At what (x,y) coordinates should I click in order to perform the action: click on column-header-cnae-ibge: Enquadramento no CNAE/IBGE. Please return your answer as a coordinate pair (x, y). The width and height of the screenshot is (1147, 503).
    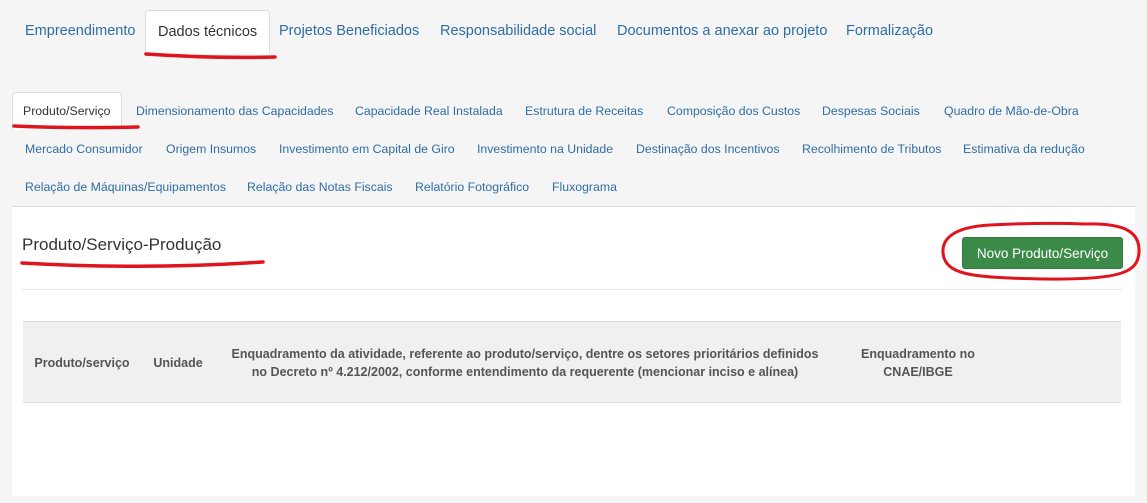
    Looking at the image, I should click on (918, 363).